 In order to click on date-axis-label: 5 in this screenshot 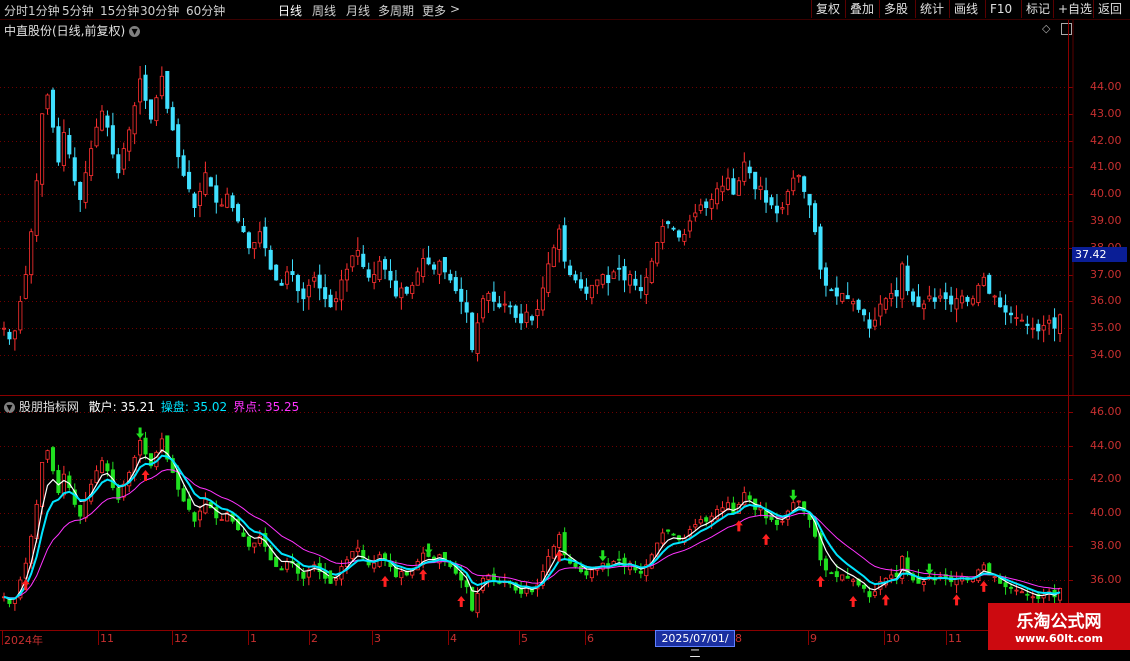, I will do `click(524, 638)`.